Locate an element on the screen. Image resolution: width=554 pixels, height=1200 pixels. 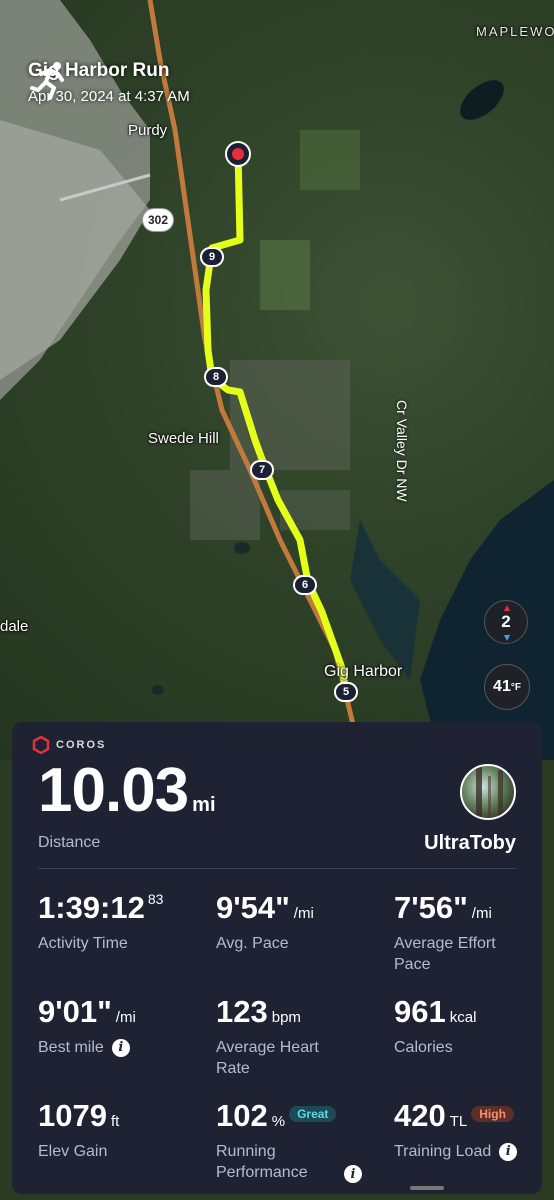
distance-value: 10.03 mi is located at coordinates (127, 791).